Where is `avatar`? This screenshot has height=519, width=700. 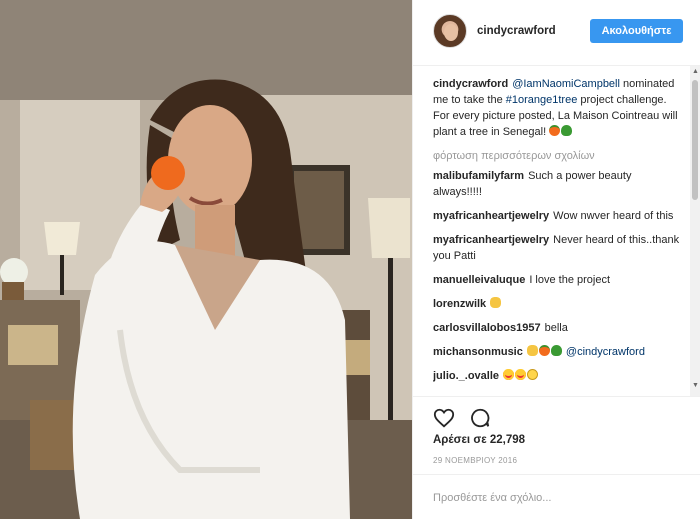
avatar is located at coordinates (450, 31).